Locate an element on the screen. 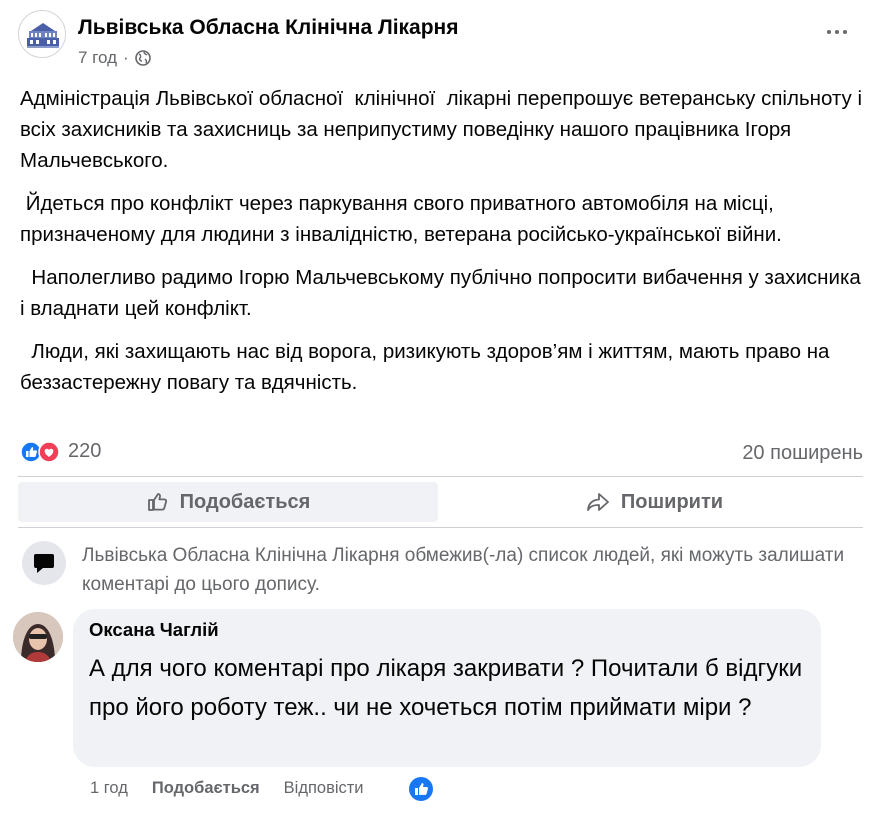  post-time: 7 год is located at coordinates (97, 58).